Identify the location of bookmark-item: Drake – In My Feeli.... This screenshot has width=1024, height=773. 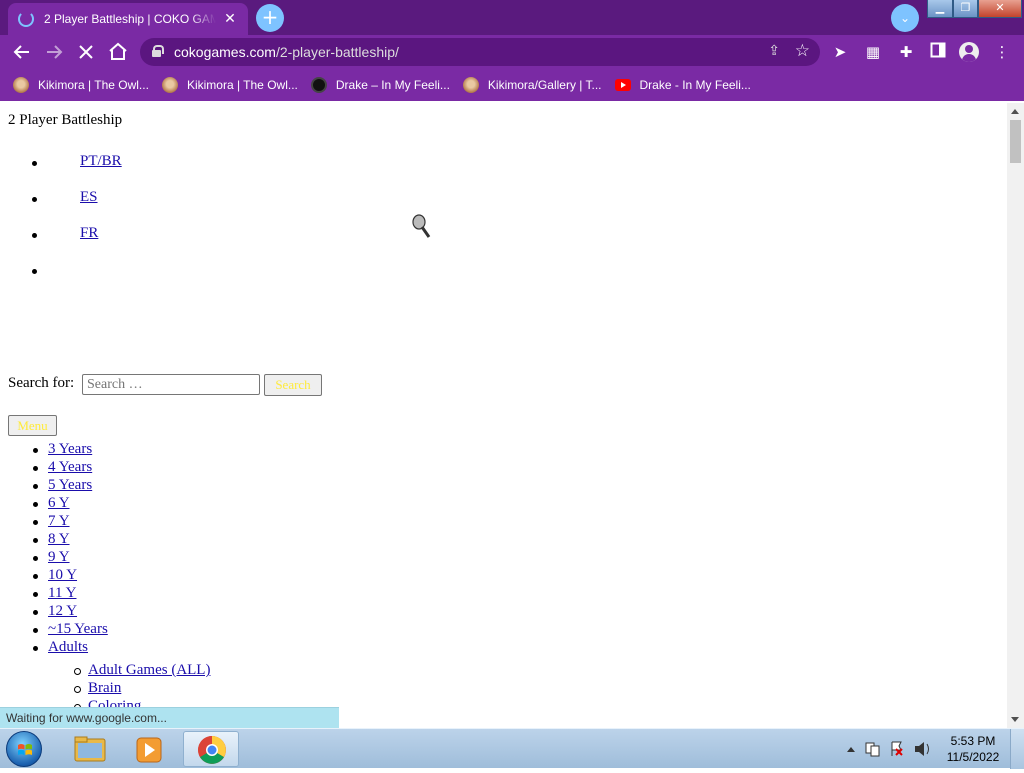
(380, 85).